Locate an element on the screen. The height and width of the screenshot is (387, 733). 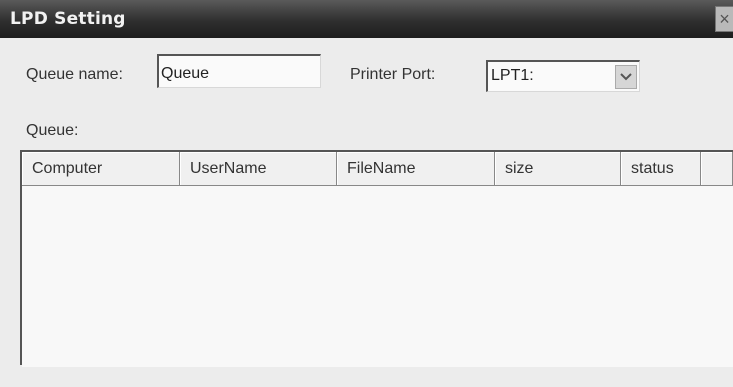
column-header-status: status is located at coordinates (661, 169).